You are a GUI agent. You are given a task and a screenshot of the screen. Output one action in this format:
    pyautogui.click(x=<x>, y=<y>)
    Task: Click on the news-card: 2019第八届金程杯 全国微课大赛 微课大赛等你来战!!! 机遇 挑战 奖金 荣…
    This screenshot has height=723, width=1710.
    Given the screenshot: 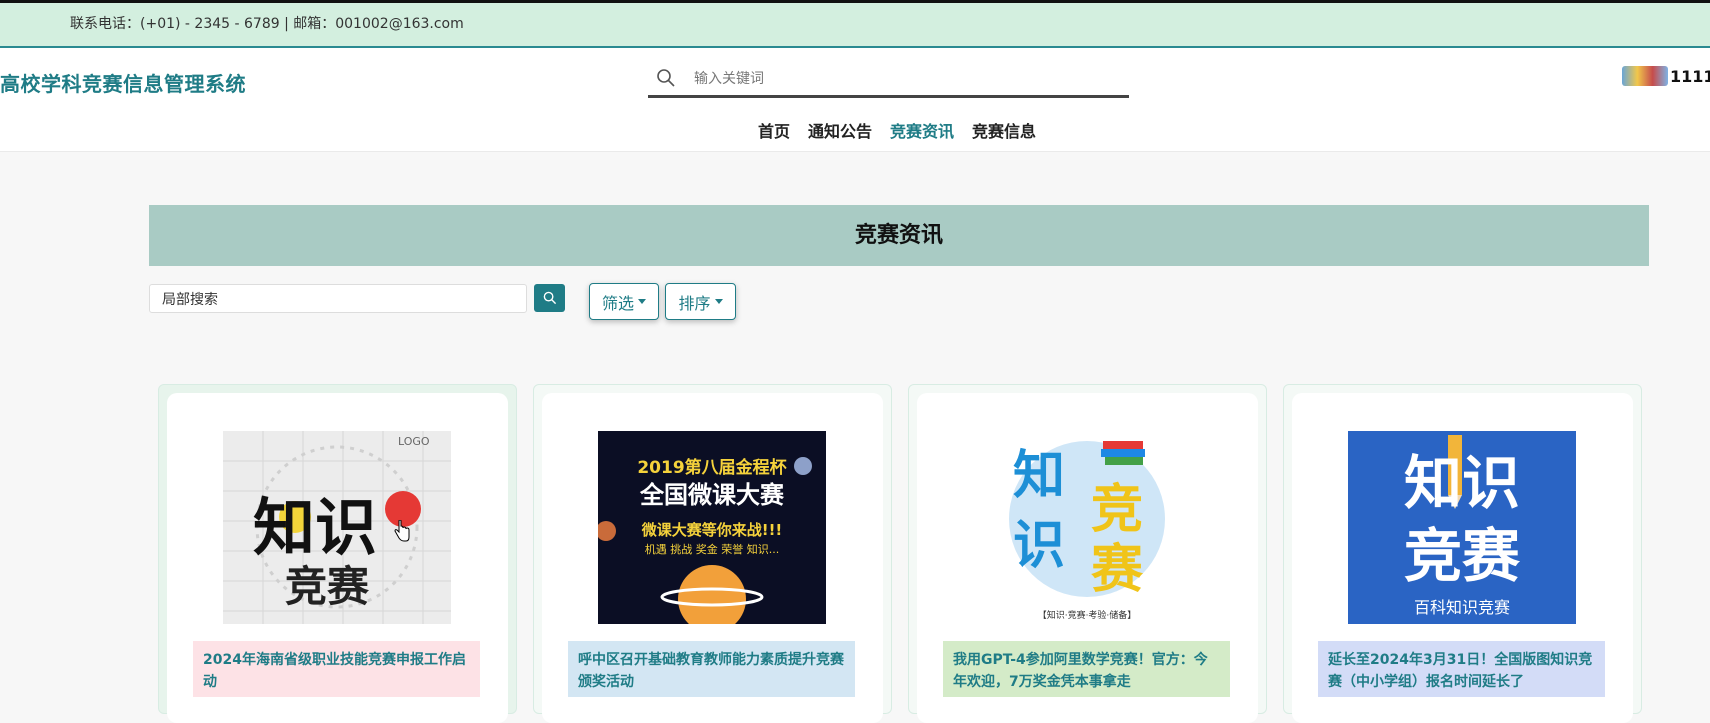 What is the action you would take?
    pyautogui.click(x=712, y=553)
    